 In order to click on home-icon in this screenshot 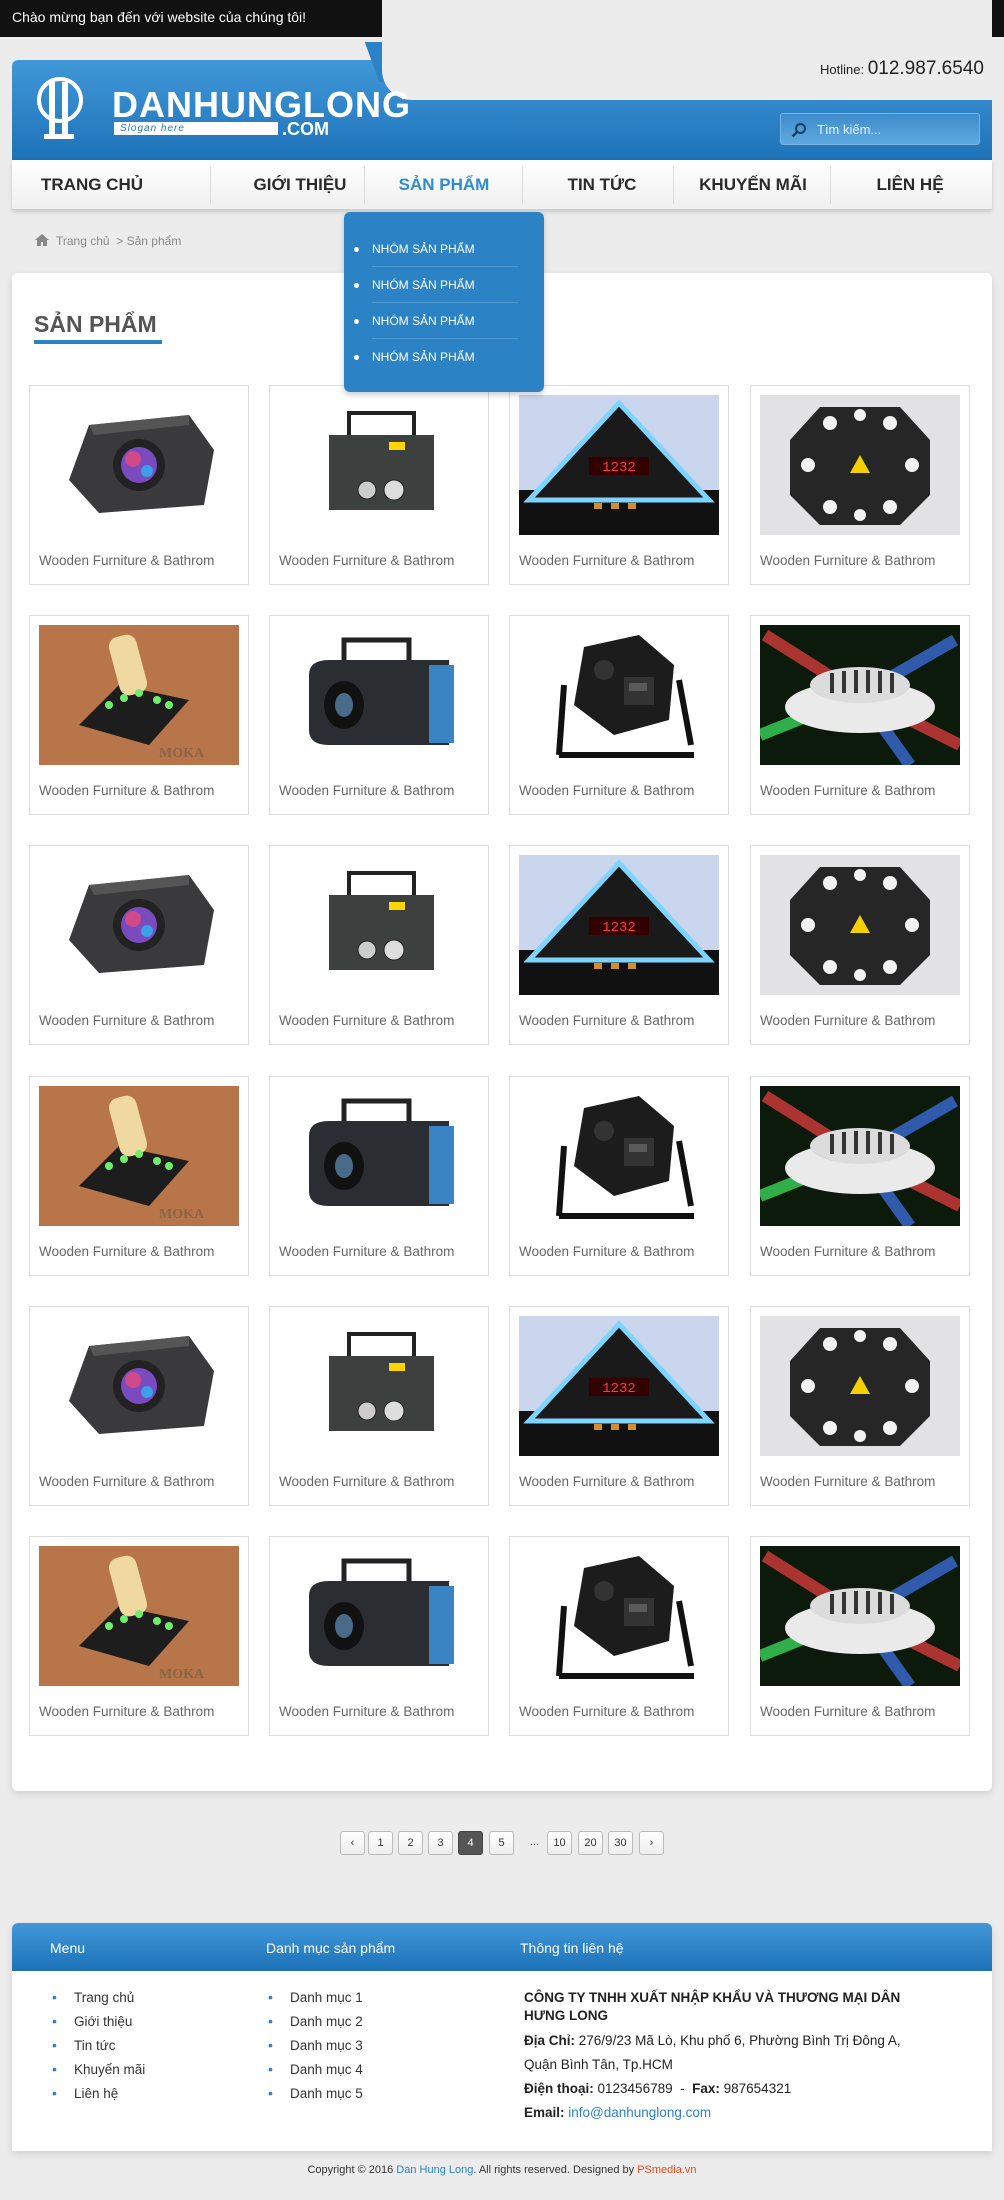, I will do `click(42, 240)`.